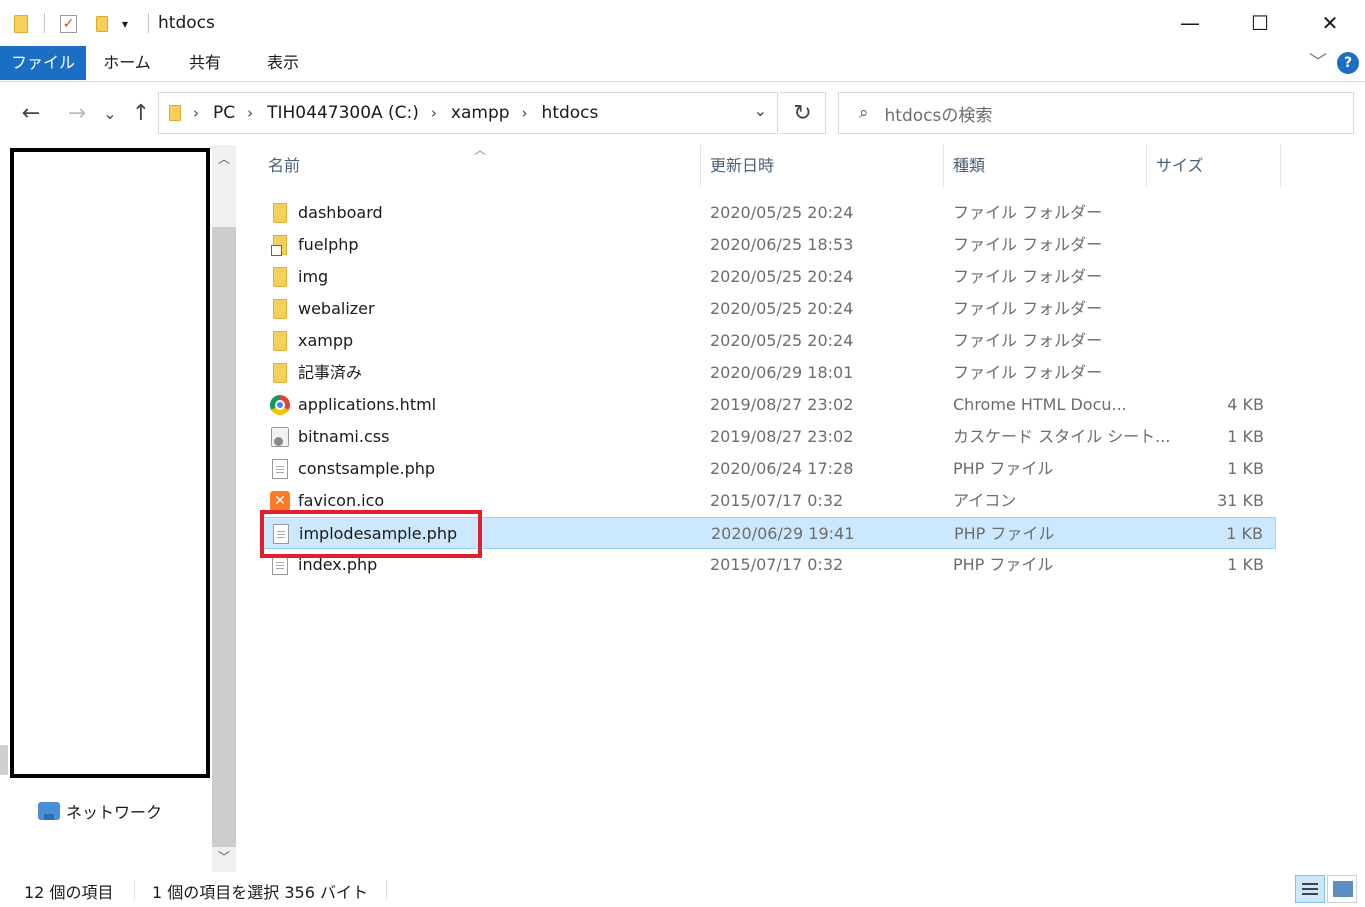 The image size is (1365, 907). What do you see at coordinates (1190, 23) in the screenshot?
I see `minimize-button: —` at bounding box center [1190, 23].